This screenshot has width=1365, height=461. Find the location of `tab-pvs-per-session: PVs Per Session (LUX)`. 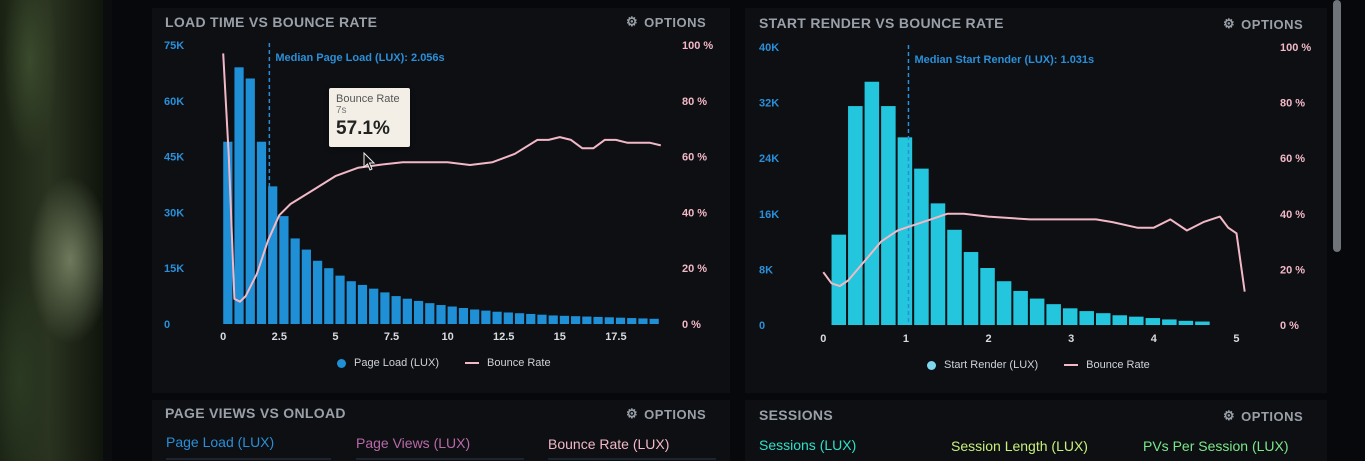

tab-pvs-per-session: PVs Per Session (LUX) is located at coordinates (1216, 446).